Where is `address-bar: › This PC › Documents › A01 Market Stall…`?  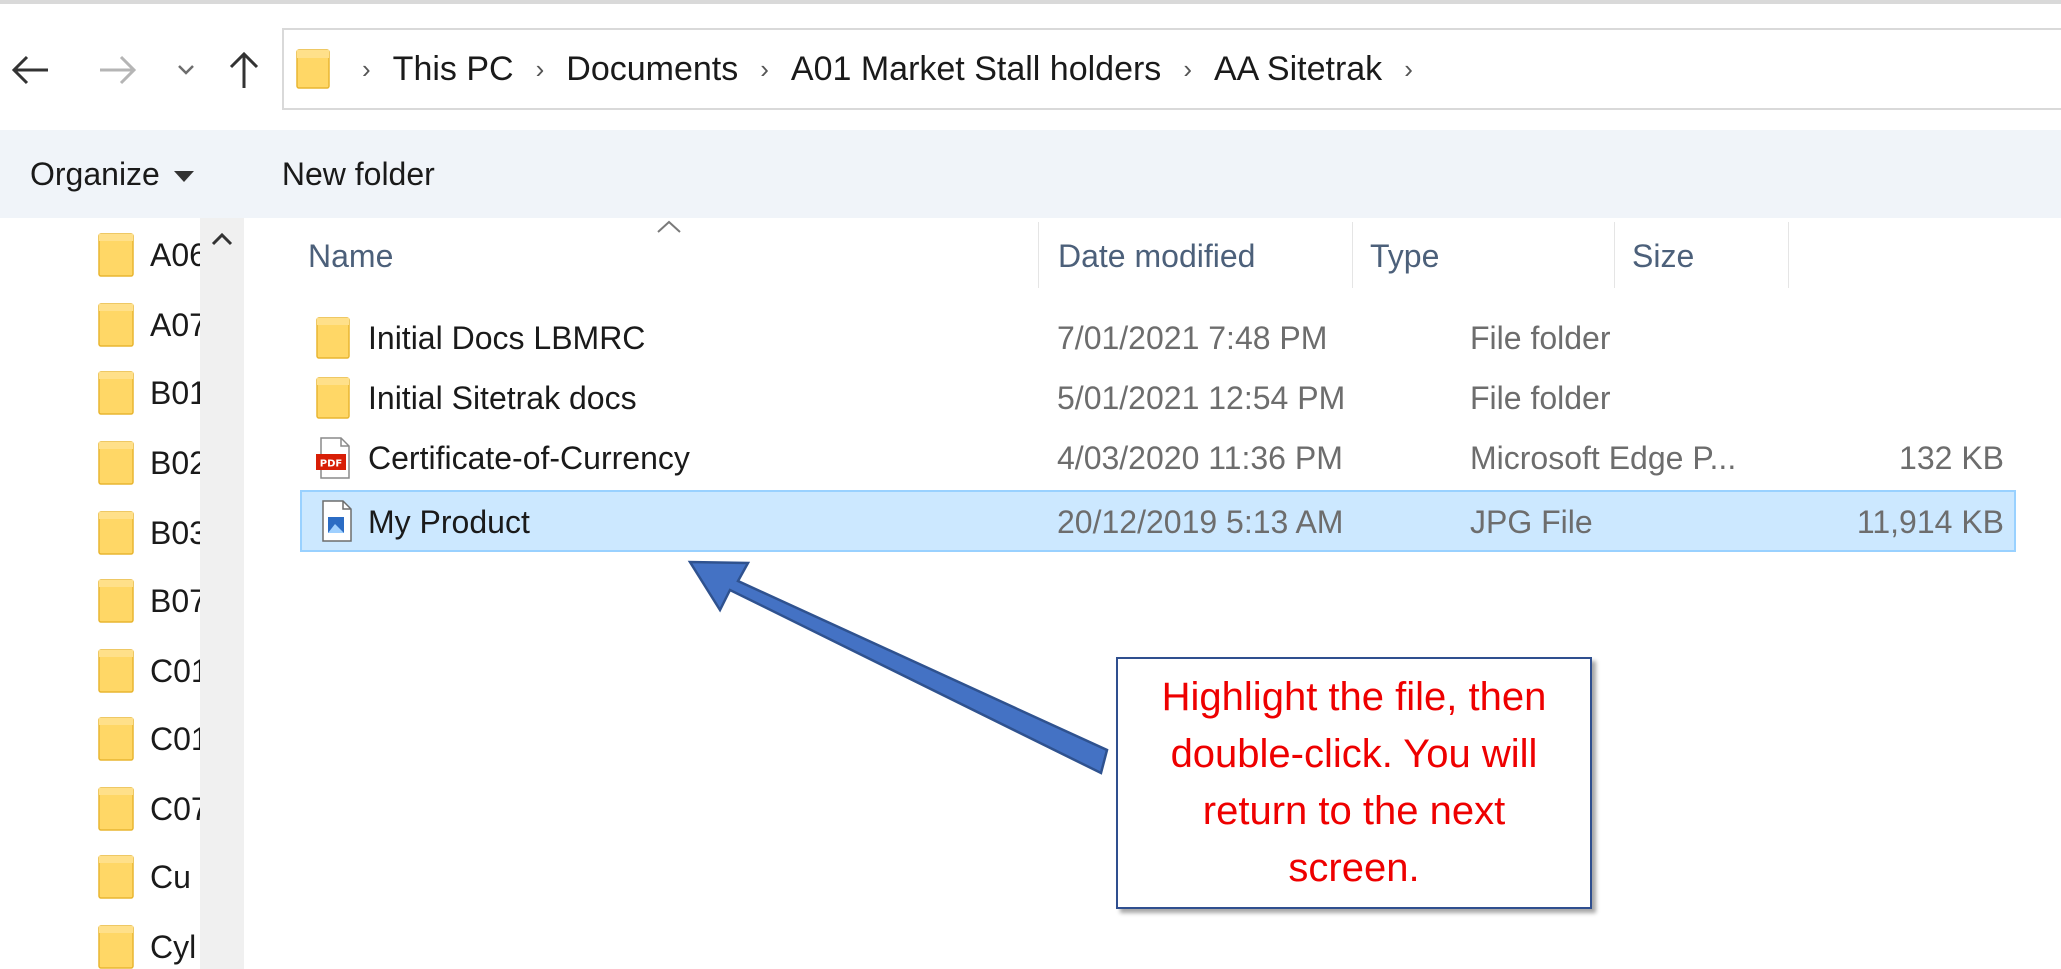
address-bar: › This PC › Documents › A01 Market Stall… is located at coordinates (1171, 69).